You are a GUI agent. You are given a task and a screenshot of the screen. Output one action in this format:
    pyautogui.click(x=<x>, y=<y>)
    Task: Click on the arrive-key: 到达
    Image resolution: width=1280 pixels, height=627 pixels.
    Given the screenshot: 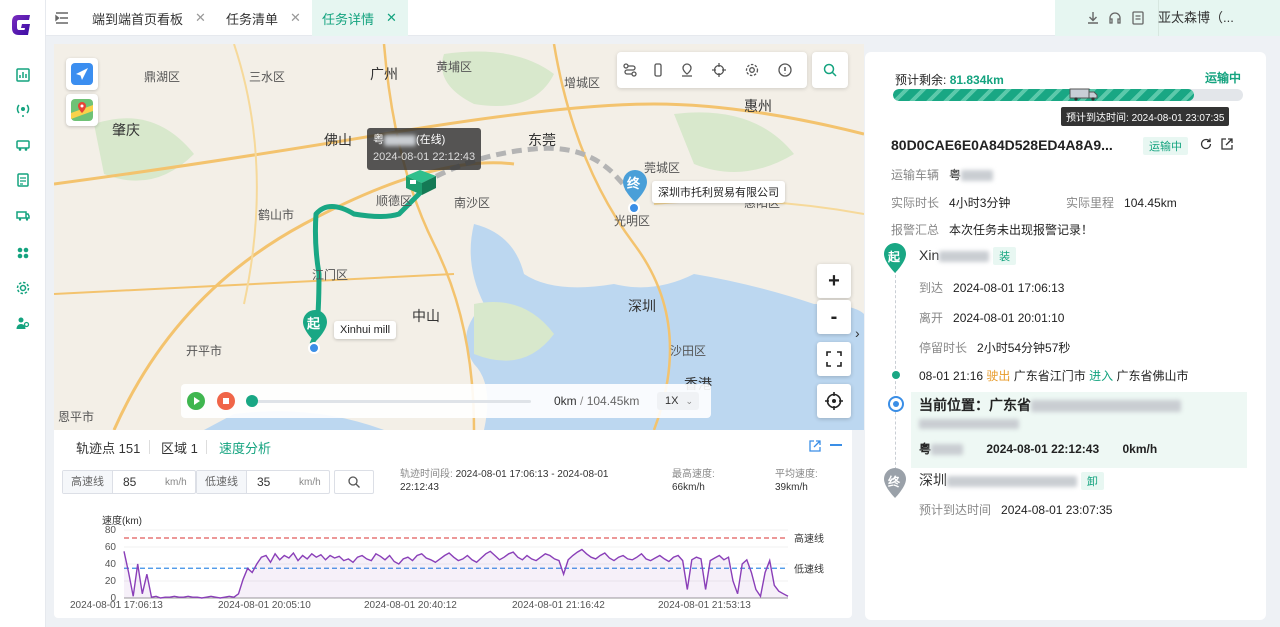 What is the action you would take?
    pyautogui.click(x=931, y=288)
    